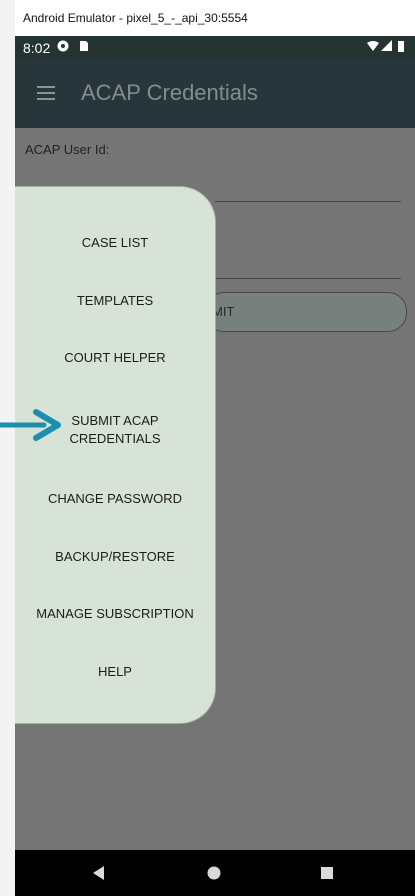 The image size is (415, 896). Describe the element at coordinates (84, 46) in the screenshot. I see `sd-card-icon` at that location.